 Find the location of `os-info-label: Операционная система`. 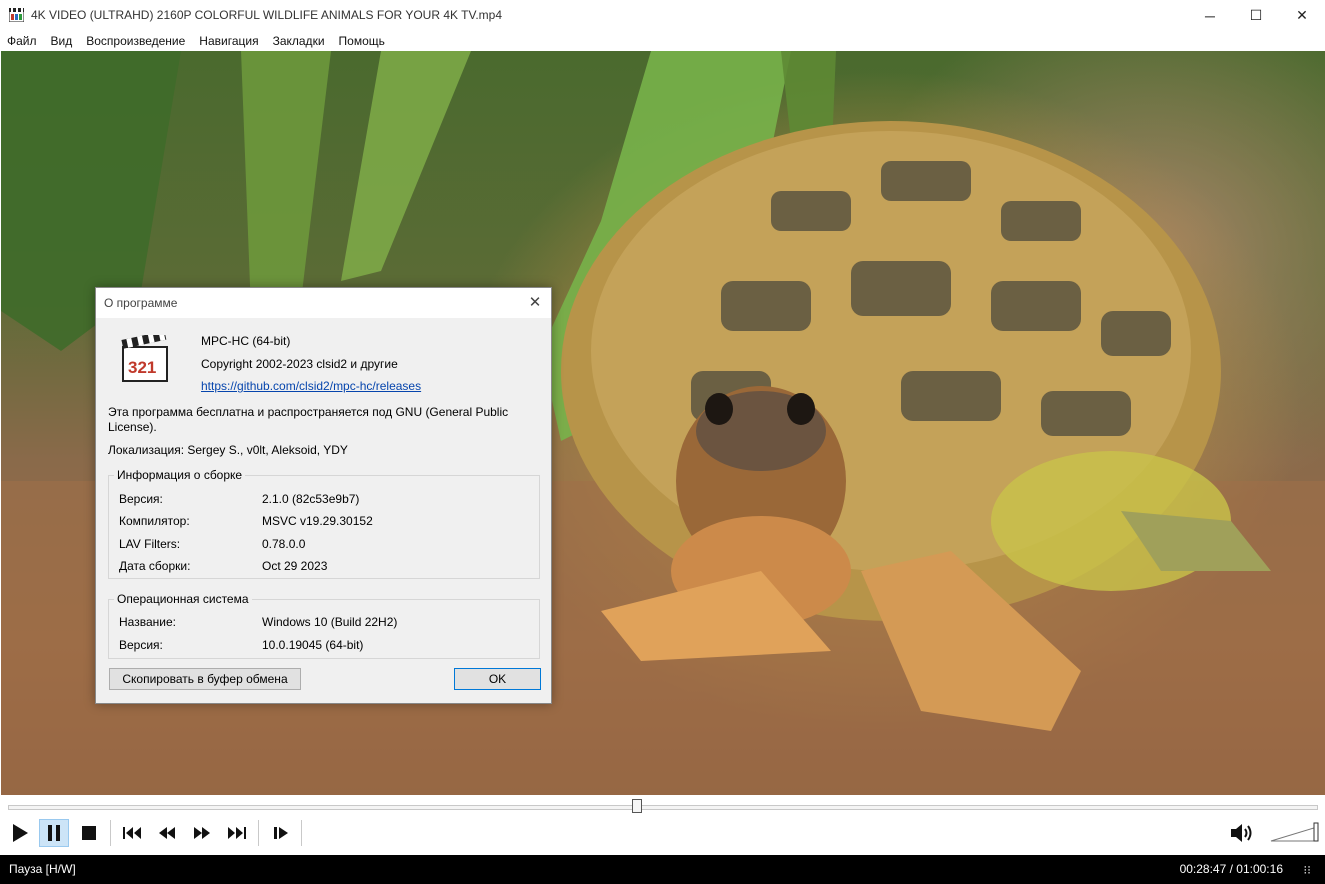

os-info-label: Операционная система is located at coordinates (183, 599).